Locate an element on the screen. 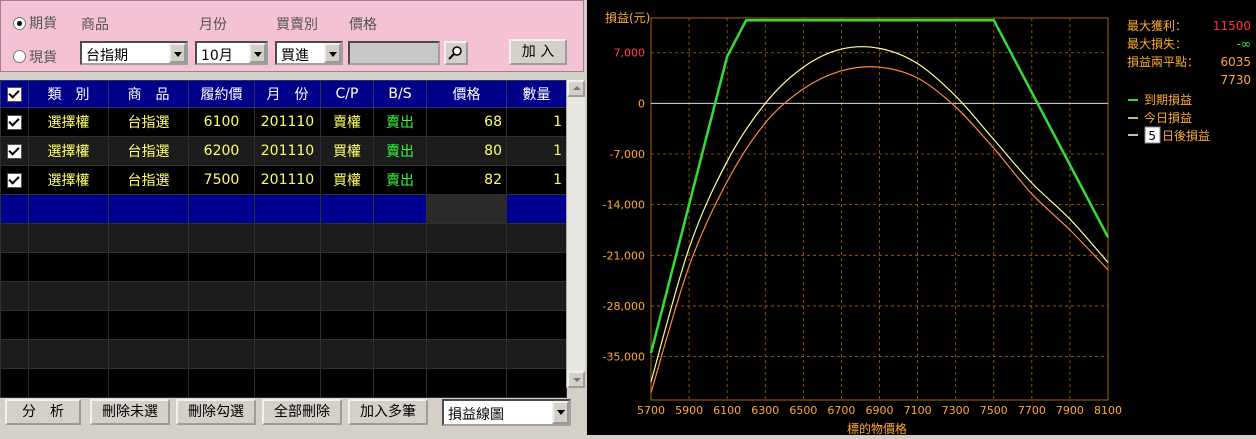 The image size is (1256, 439). table-row: 選擇權 台指選 6100 201110 賣權 賣出 68 1 is located at coordinates (283, 122).